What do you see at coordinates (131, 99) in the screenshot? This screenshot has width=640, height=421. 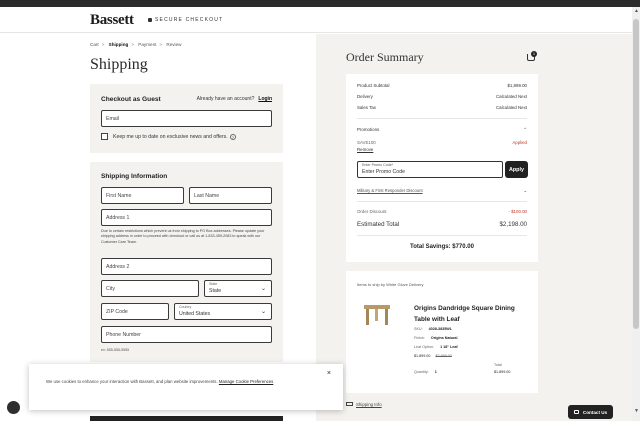 I see `guest-title: Checkout as Guest` at bounding box center [131, 99].